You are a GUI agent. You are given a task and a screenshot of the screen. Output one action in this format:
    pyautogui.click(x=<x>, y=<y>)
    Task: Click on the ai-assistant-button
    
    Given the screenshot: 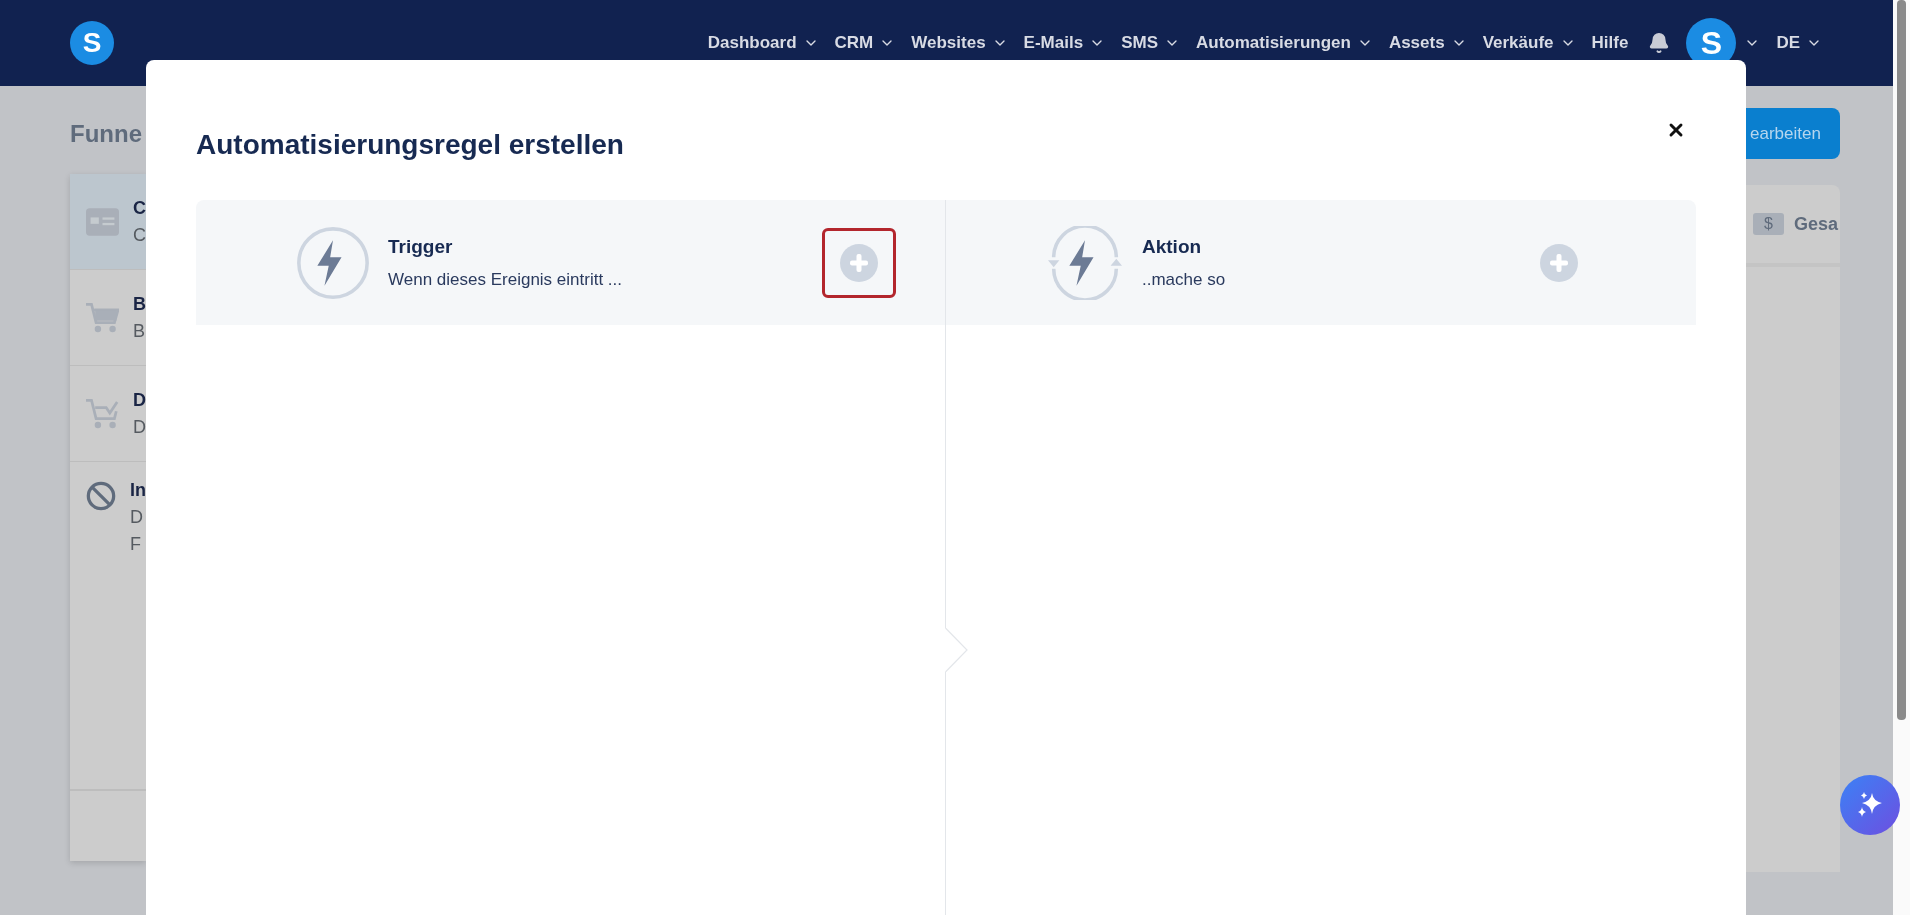 What is the action you would take?
    pyautogui.click(x=1870, y=805)
    